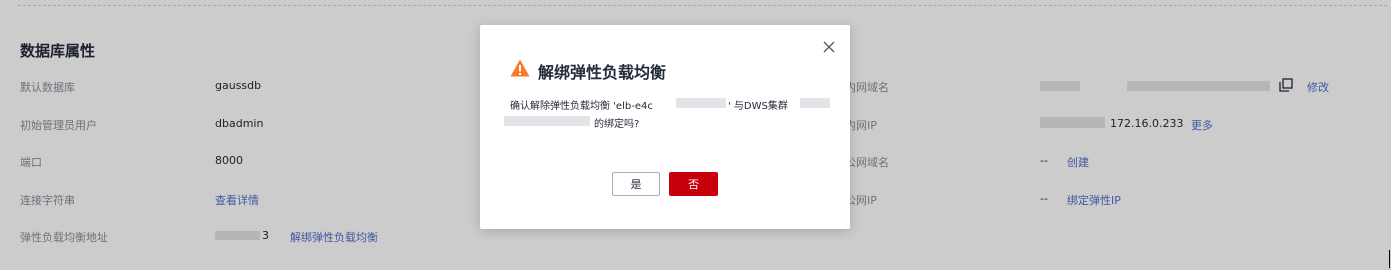  I want to click on dialog-title: 解绑弹性负载均衡, so click(602, 72).